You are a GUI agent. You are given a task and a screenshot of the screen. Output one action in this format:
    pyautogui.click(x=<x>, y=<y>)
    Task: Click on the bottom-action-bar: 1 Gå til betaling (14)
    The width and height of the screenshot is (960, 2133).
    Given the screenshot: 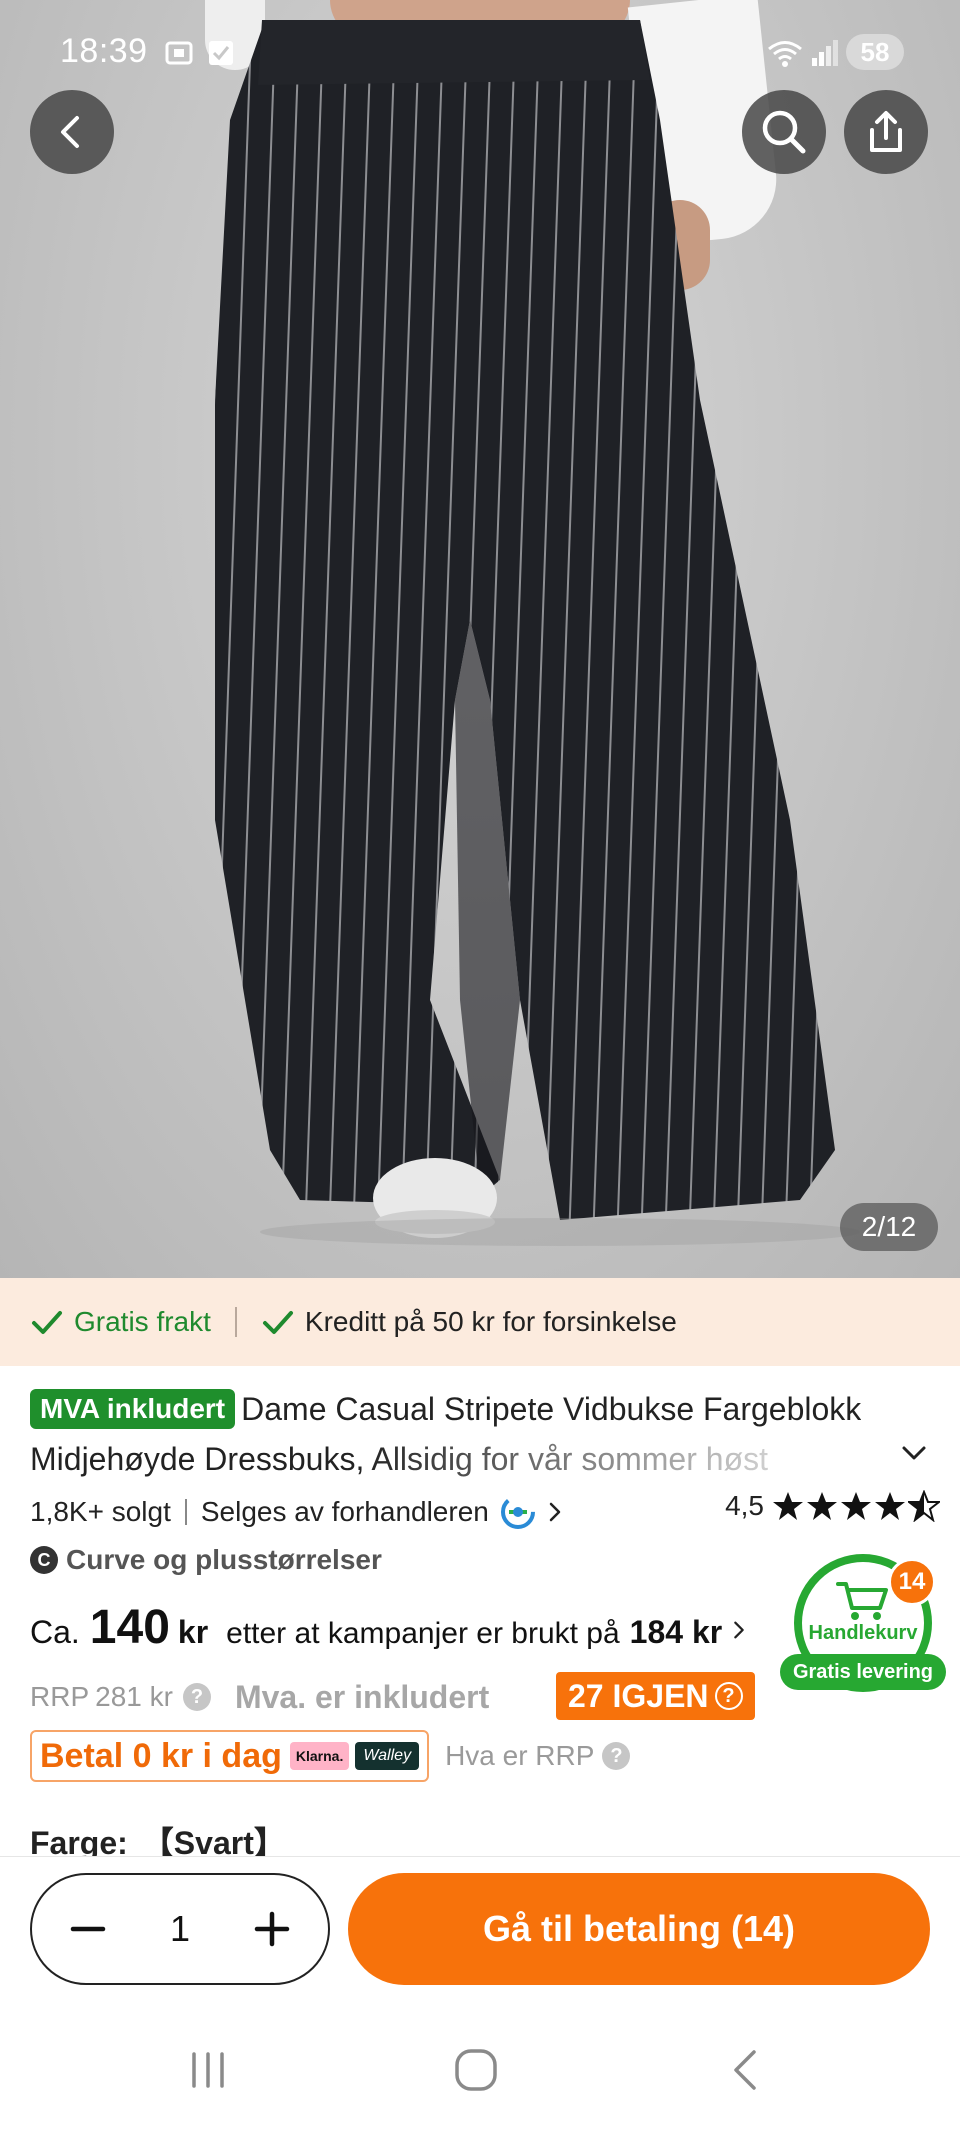 What is the action you would take?
    pyautogui.click(x=480, y=1926)
    